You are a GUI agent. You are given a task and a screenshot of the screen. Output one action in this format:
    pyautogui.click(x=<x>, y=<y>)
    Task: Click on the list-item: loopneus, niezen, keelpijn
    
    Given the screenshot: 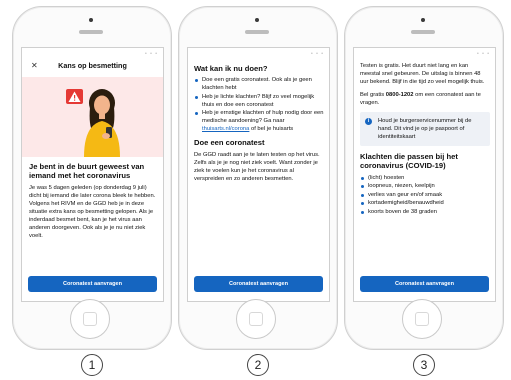 What is the action you would take?
    pyautogui.click(x=425, y=186)
    